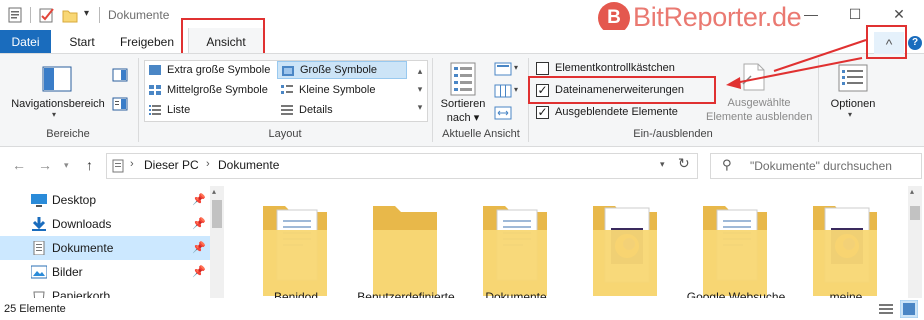 This screenshot has width=924, height=320. Describe the element at coordinates (420, 89) in the screenshot. I see `layout-gallery-scroll-icons: ▴ ▾ ▾` at that location.